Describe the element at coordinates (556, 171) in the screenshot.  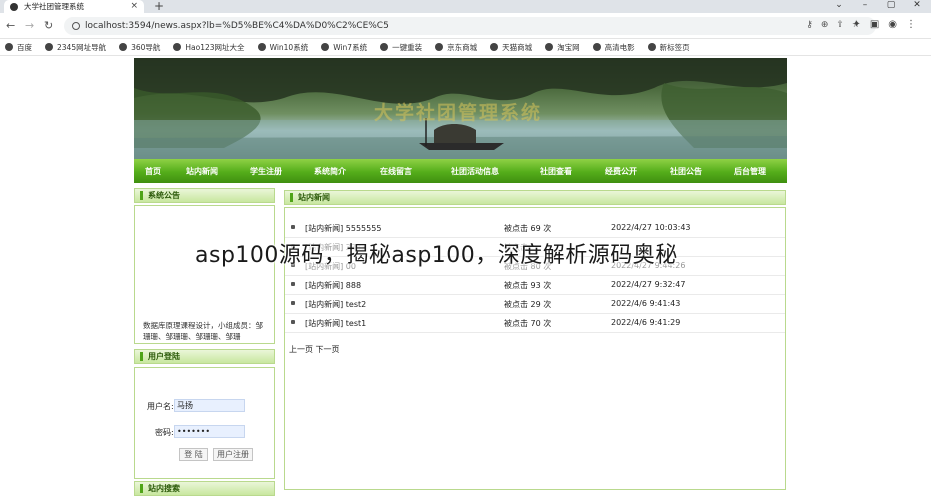
I see `nav-item: 社团查看` at that location.